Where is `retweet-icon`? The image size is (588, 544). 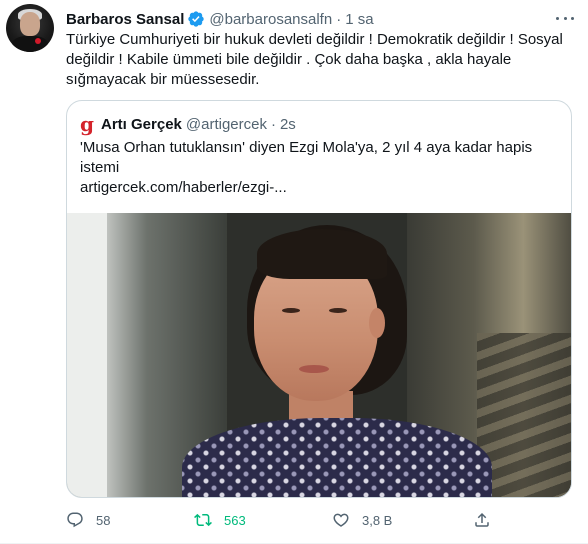 retweet-icon is located at coordinates (203, 520).